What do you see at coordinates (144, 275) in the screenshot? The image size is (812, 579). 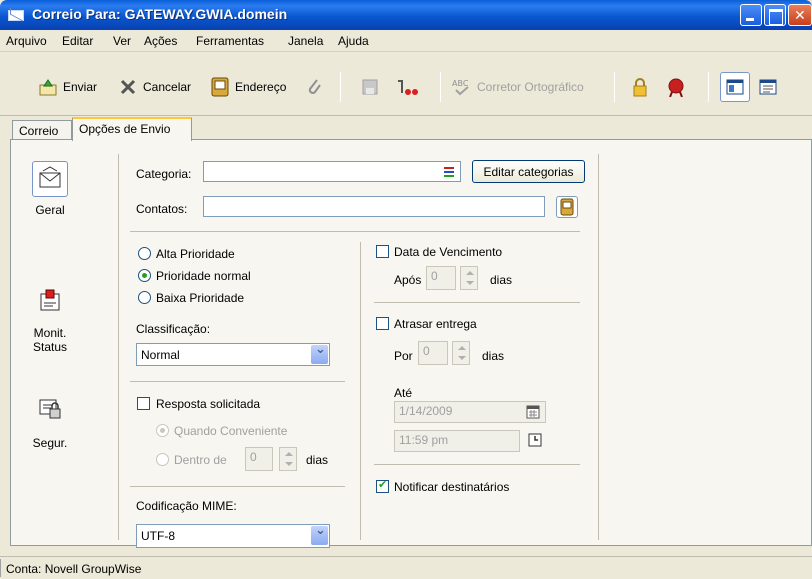 I see `priority-normal-radio` at bounding box center [144, 275].